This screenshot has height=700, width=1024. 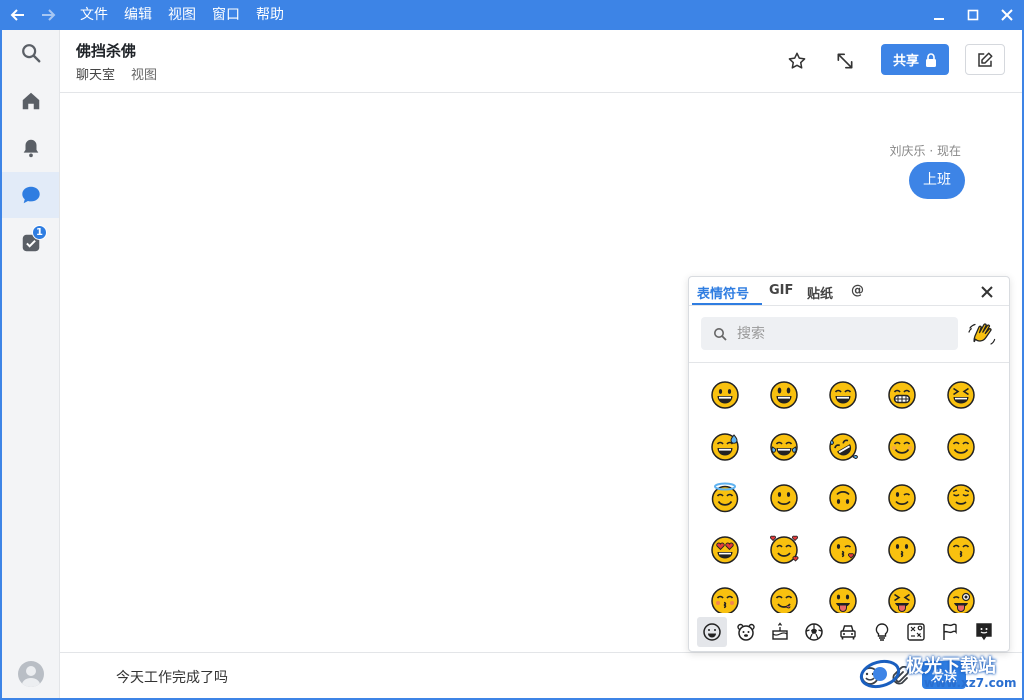 I want to click on minimize-icon, so click(x=939, y=15).